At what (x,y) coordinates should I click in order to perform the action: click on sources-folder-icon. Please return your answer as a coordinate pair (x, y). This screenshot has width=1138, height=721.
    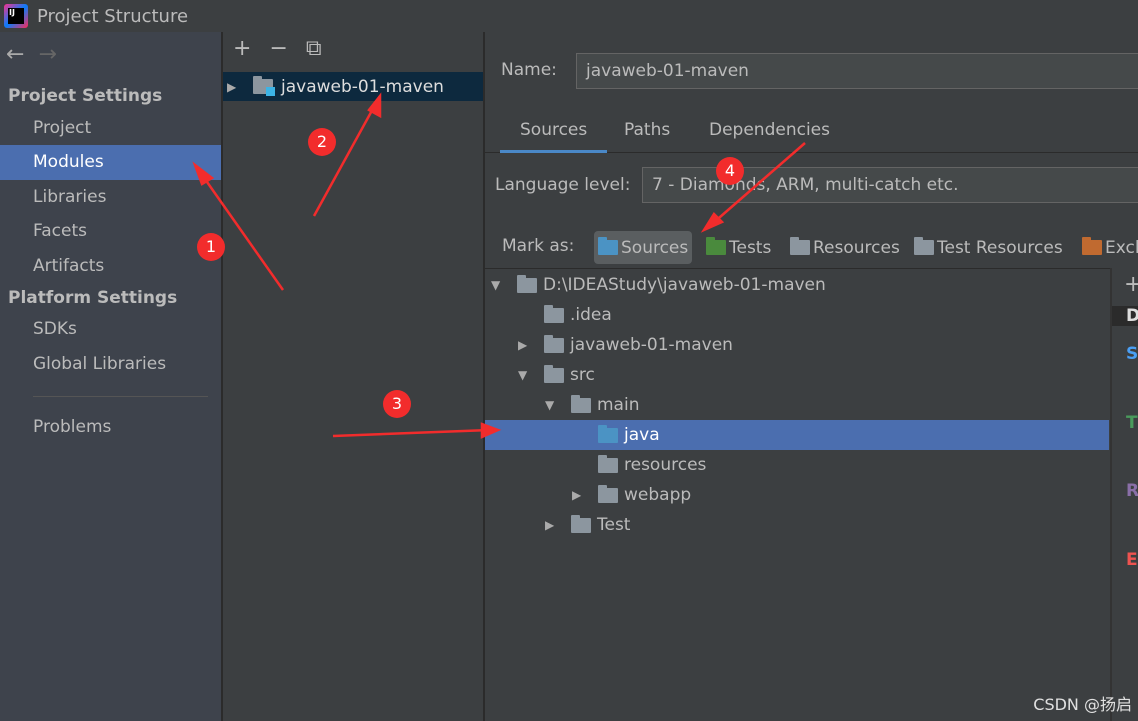
    Looking at the image, I should click on (608, 246).